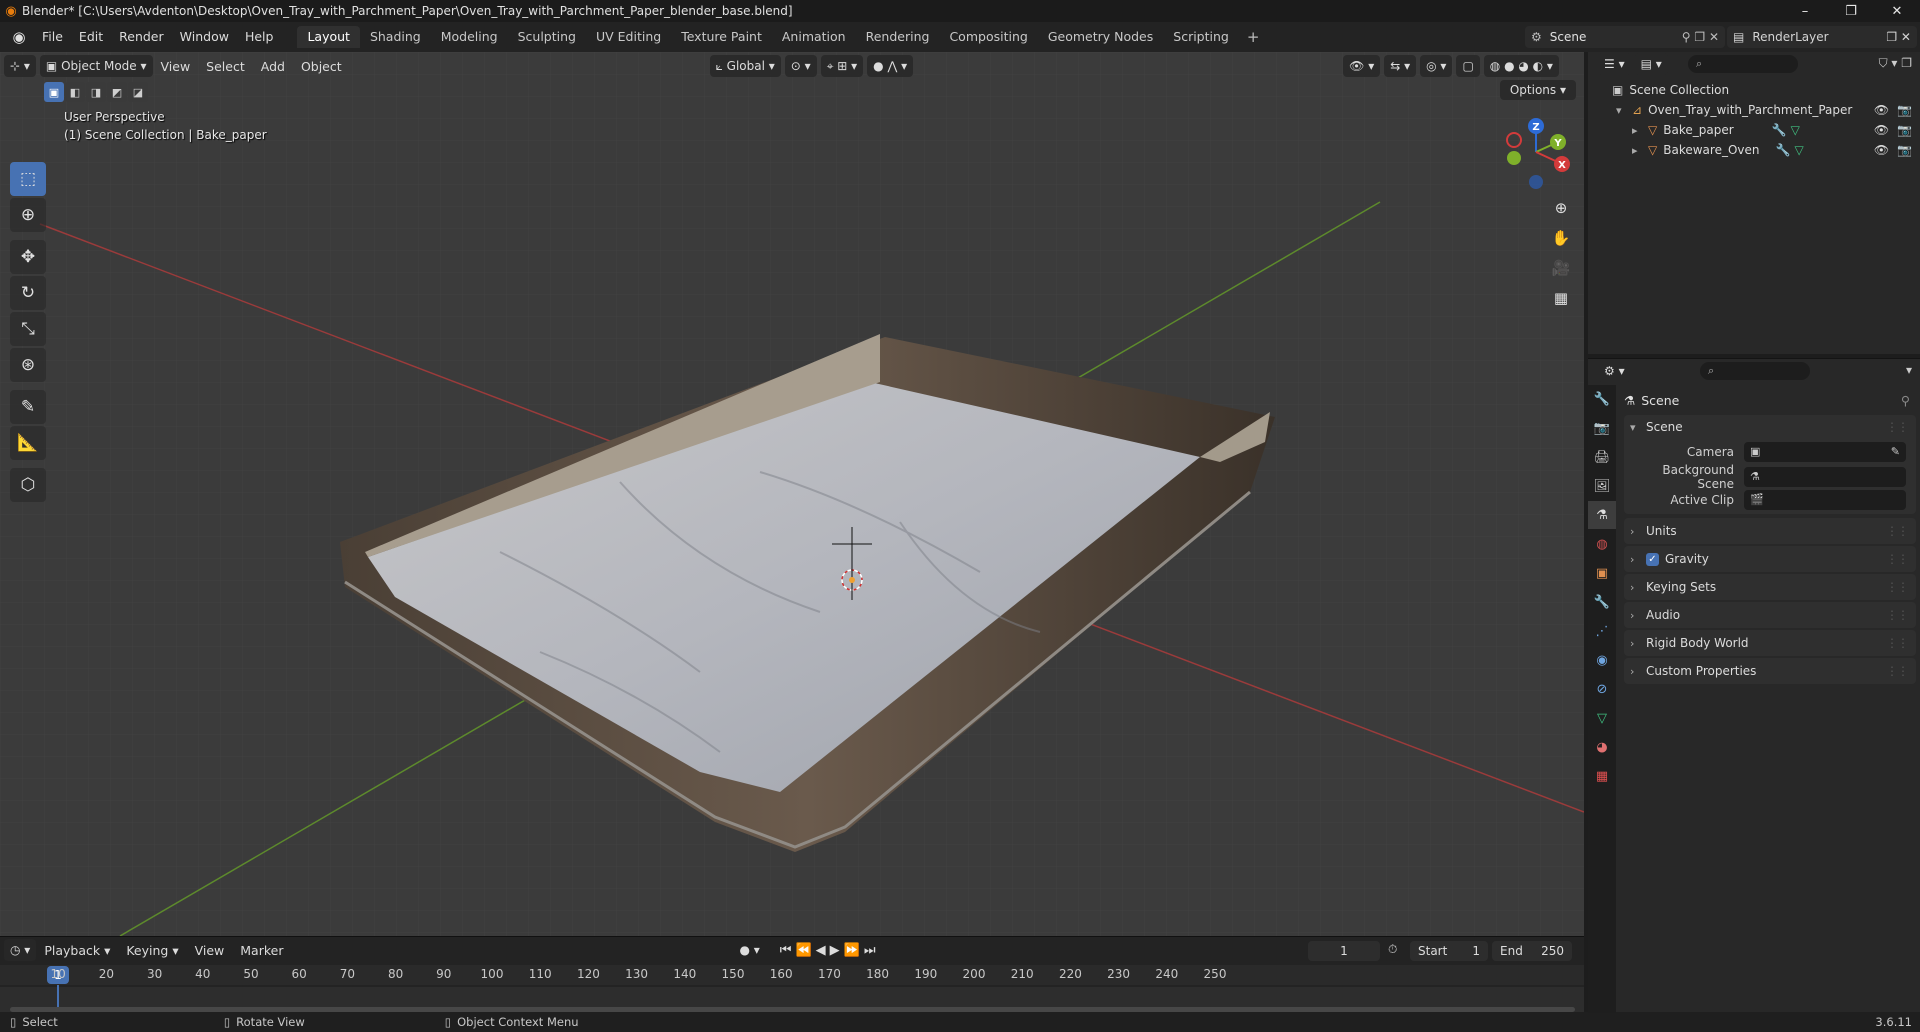  What do you see at coordinates (117, 92) in the screenshot?
I see `select-difference-button: ◩` at bounding box center [117, 92].